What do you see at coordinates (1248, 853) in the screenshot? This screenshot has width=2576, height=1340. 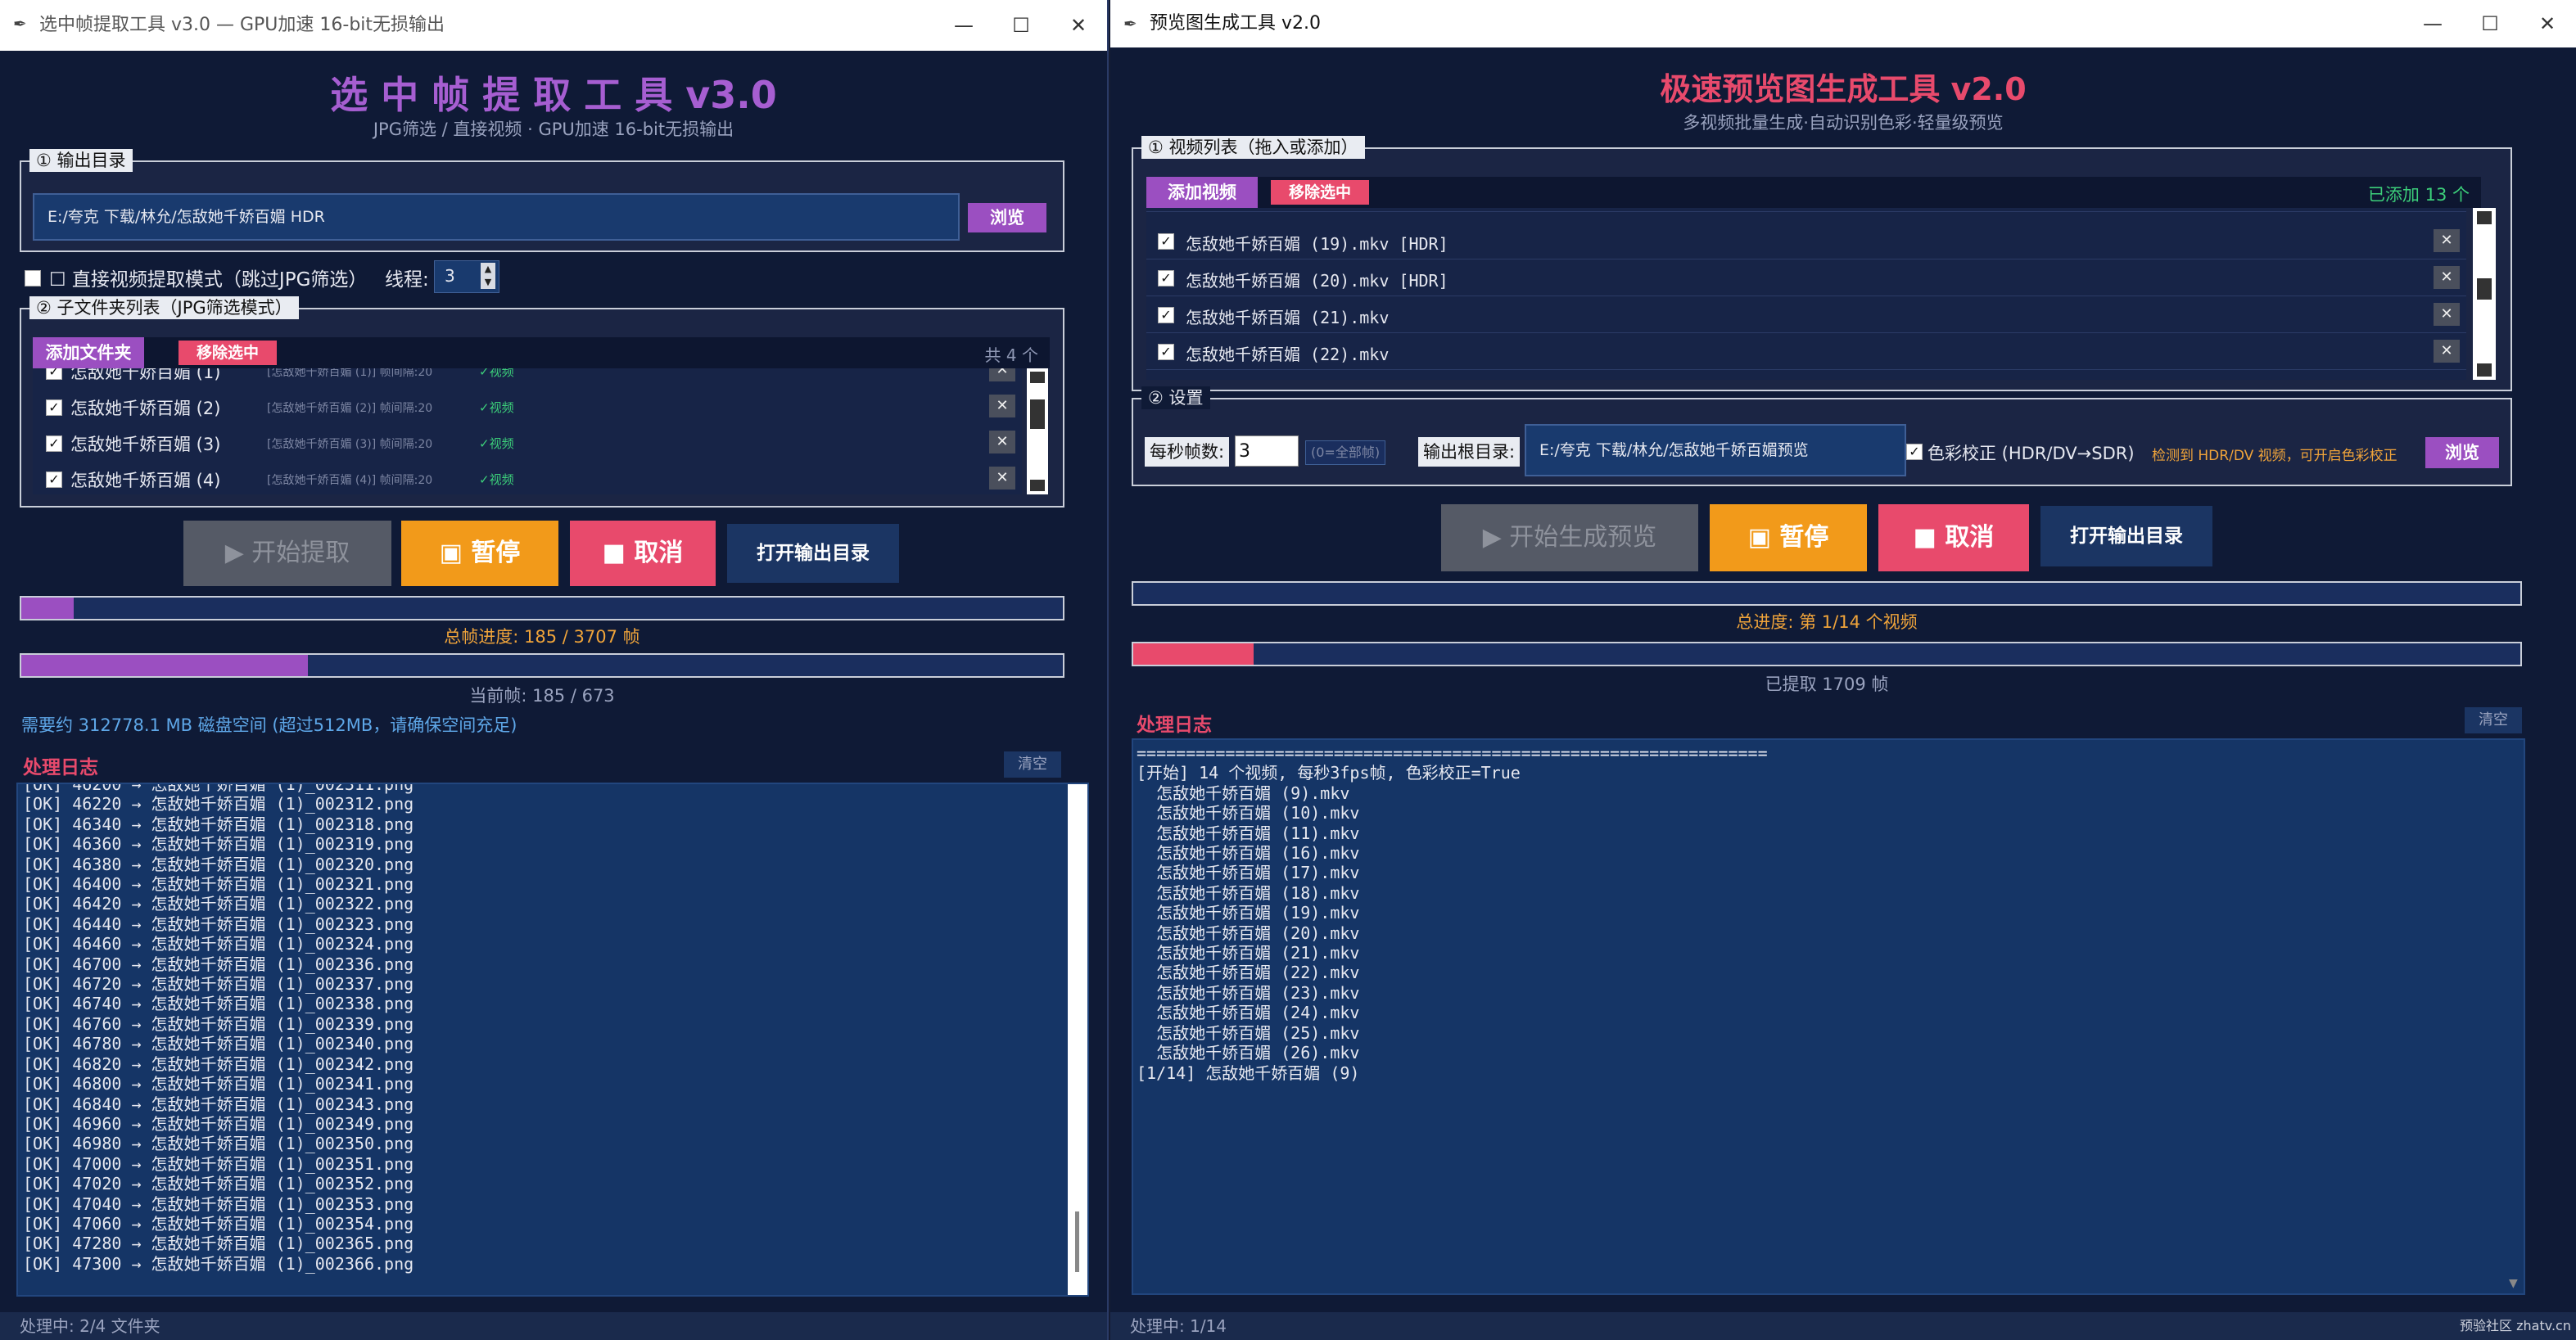 I see `log-line: 怎敌她千娇百媚 (16).mkv` at bounding box center [1248, 853].